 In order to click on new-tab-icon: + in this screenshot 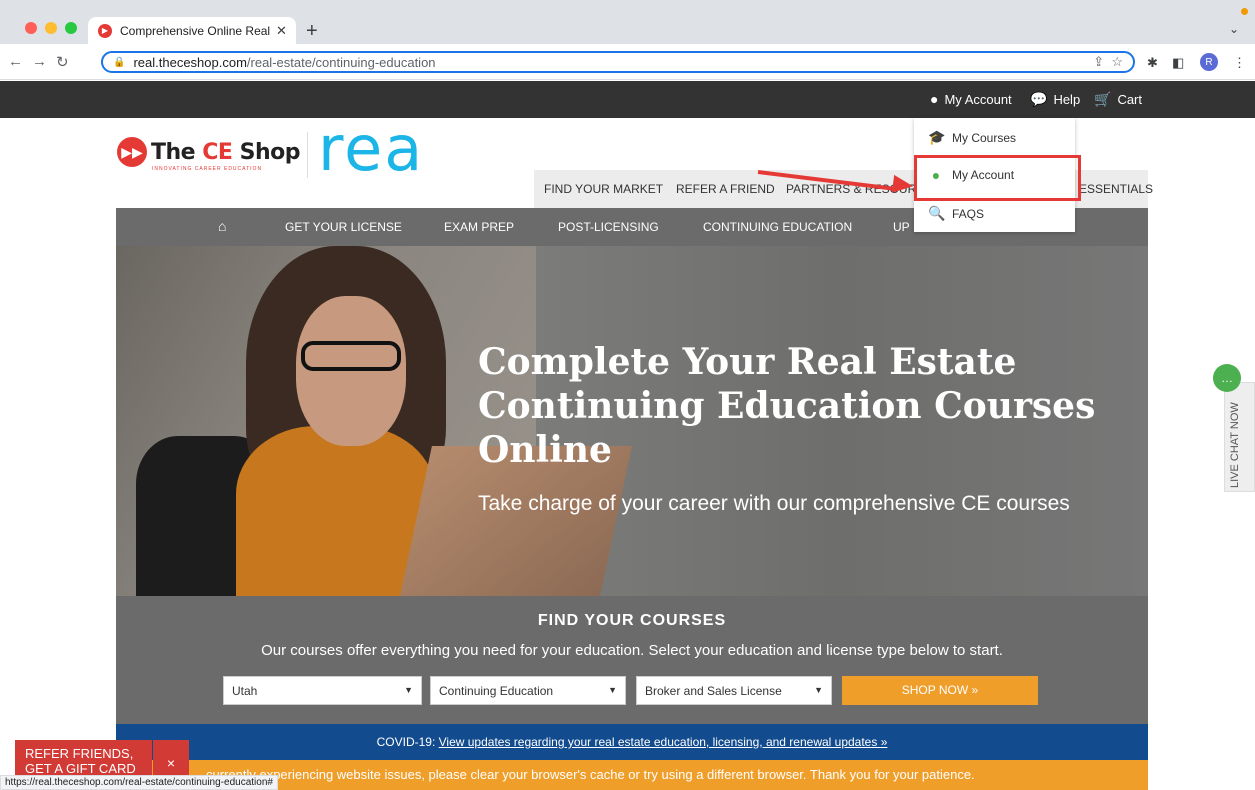, I will do `click(312, 31)`.